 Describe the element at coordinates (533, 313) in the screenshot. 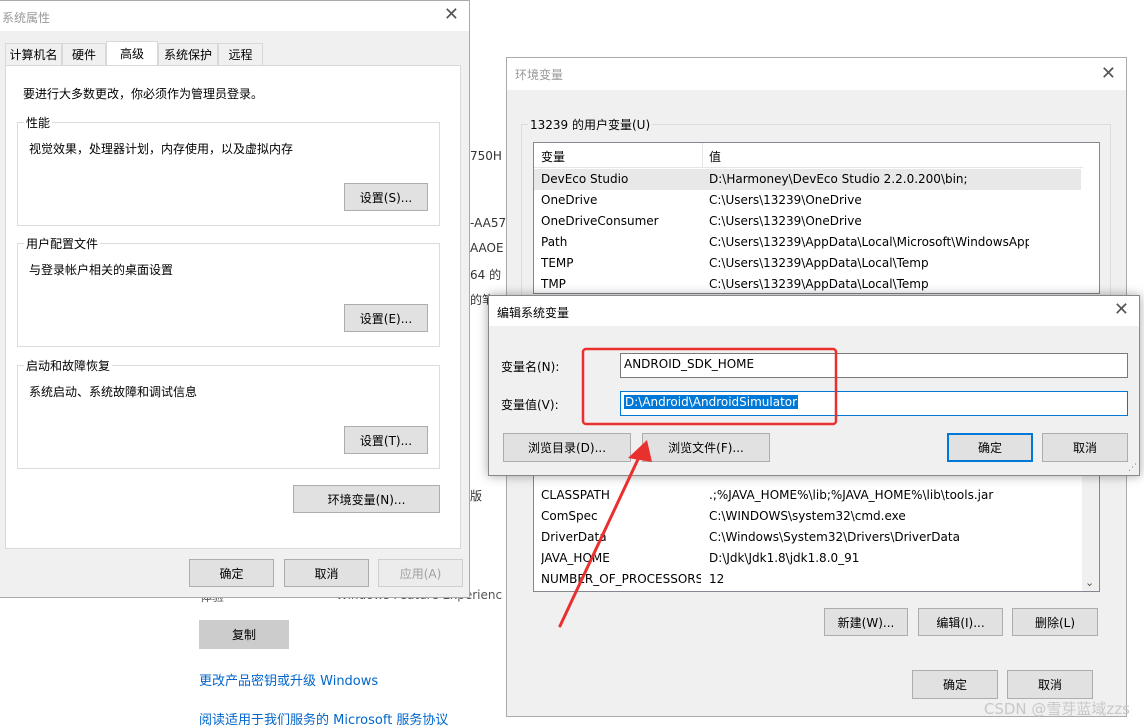

I see `dialog-title: 编辑系统变量` at that location.